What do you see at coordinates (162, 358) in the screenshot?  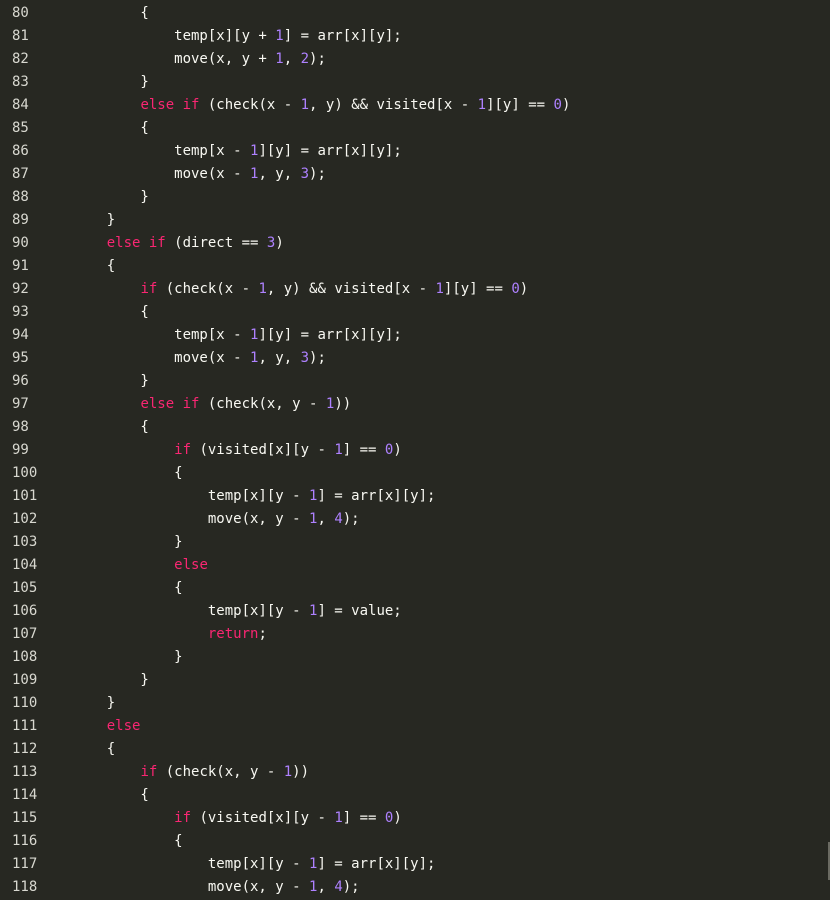 I see `text-token: move(x -` at bounding box center [162, 358].